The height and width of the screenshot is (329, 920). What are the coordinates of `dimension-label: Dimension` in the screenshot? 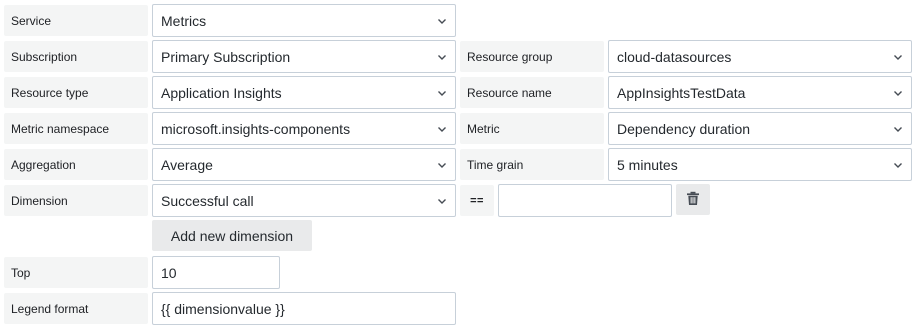 It's located at (76, 200).